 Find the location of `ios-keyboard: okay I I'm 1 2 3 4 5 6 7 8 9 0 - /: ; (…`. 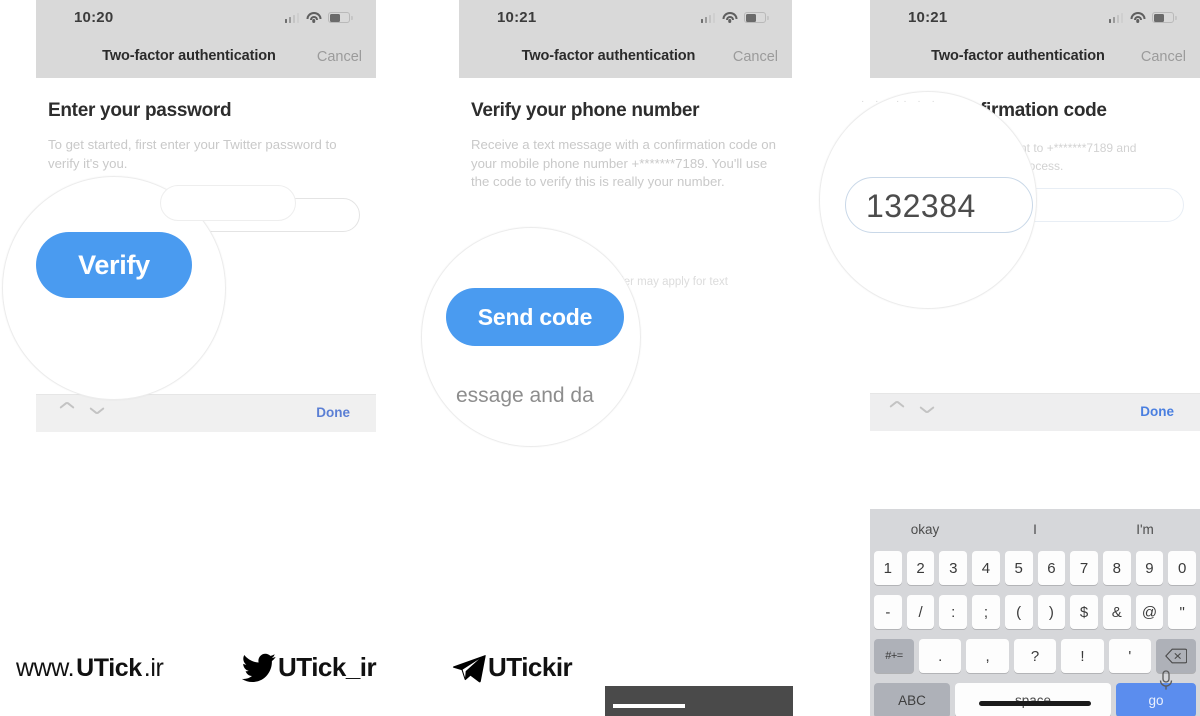

ios-keyboard: okay I I'm 1 2 3 4 5 6 7 8 9 0 - /: ; (… is located at coordinates (1035, 612).